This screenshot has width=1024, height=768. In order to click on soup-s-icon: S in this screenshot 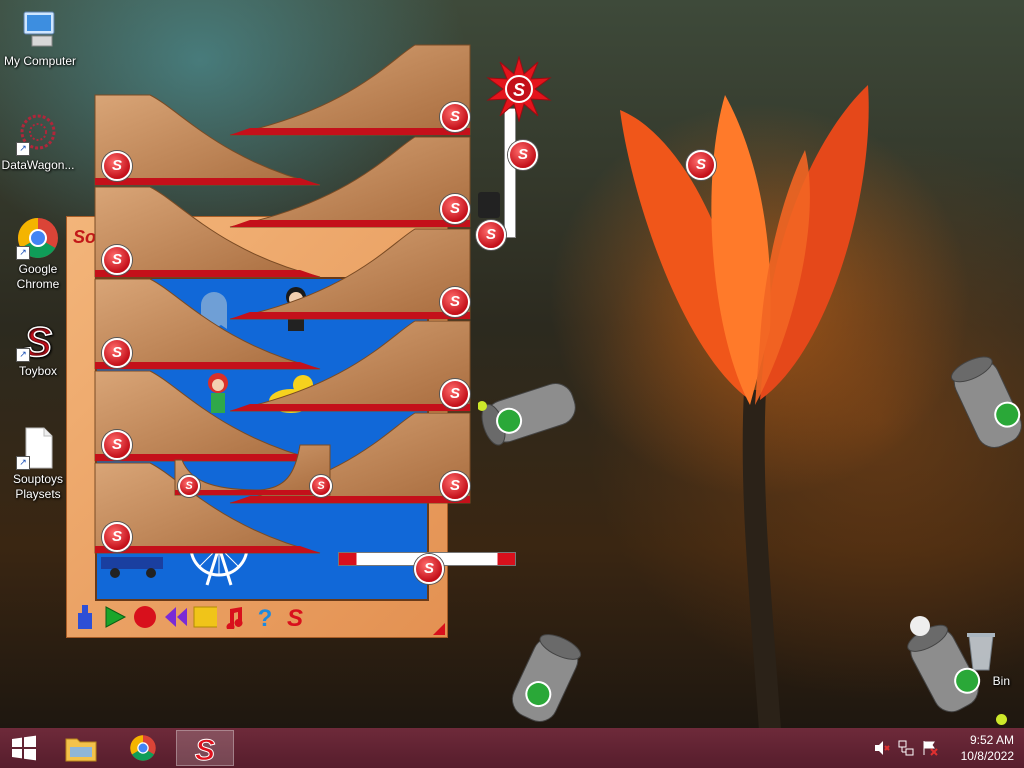, I will do `click(204, 749)`.